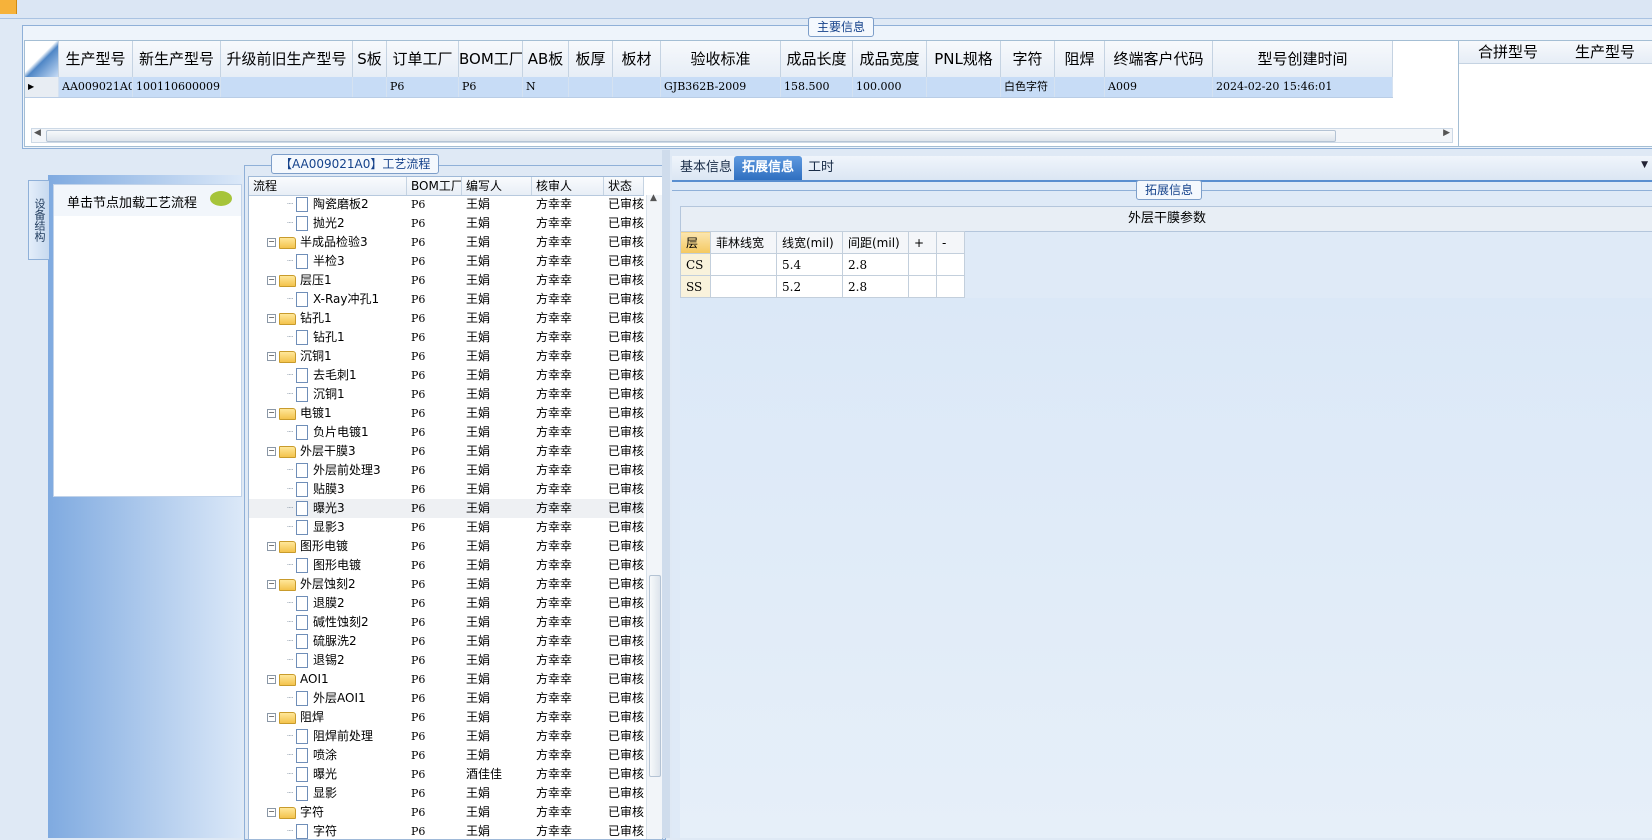 Image resolution: width=1652 pixels, height=840 pixels. Describe the element at coordinates (1303, 59) in the screenshot. I see `column-header: 型号创建时间` at that location.